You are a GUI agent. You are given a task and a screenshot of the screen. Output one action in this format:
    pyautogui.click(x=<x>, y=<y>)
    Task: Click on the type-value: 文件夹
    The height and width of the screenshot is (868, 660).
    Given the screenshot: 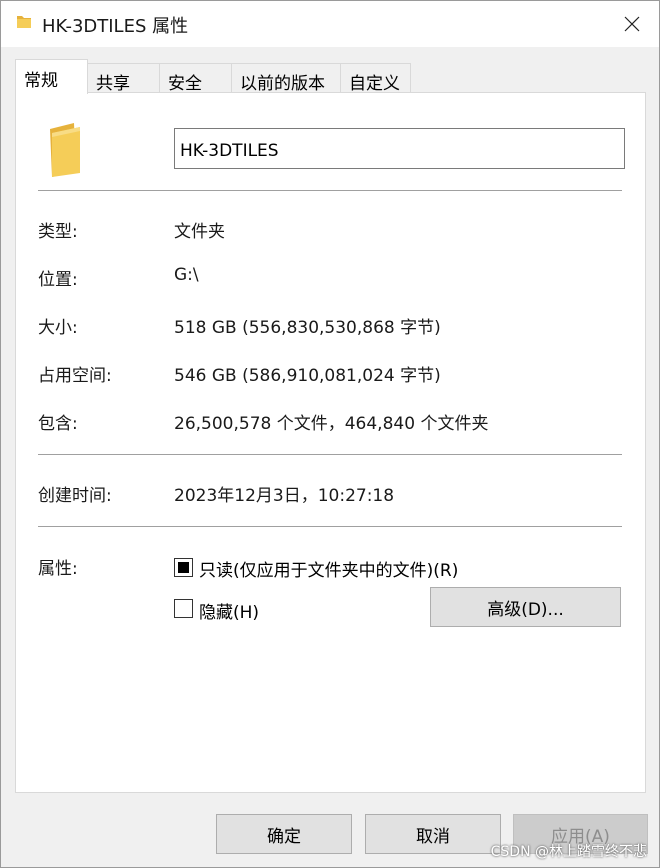 What is the action you would take?
    pyautogui.click(x=199, y=232)
    